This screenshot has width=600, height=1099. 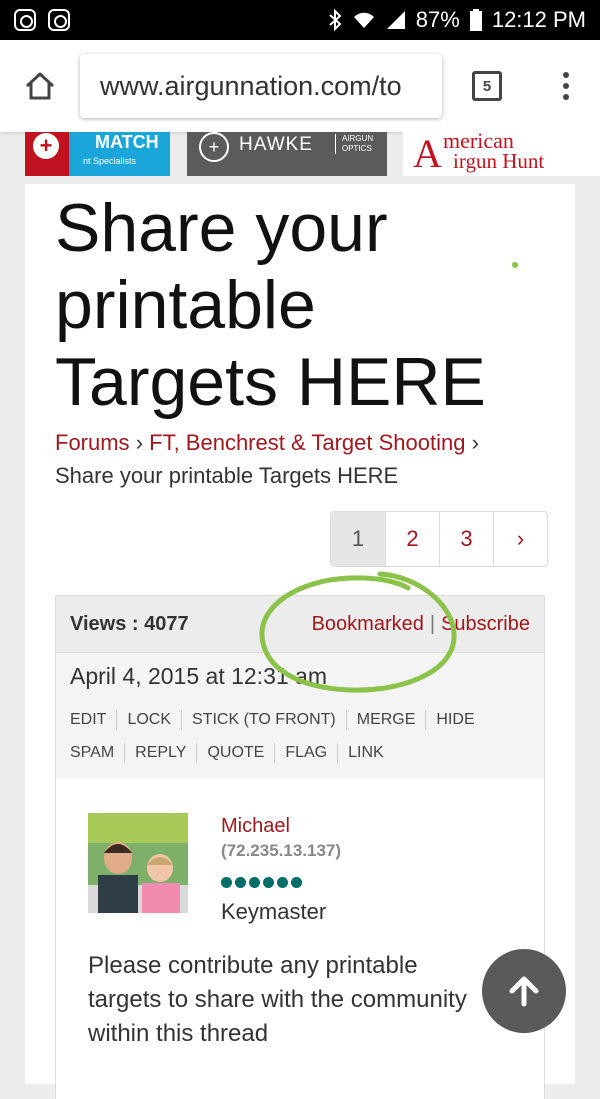 What do you see at coordinates (276, 144) in the screenshot?
I see `ad-title: HAWKE` at bounding box center [276, 144].